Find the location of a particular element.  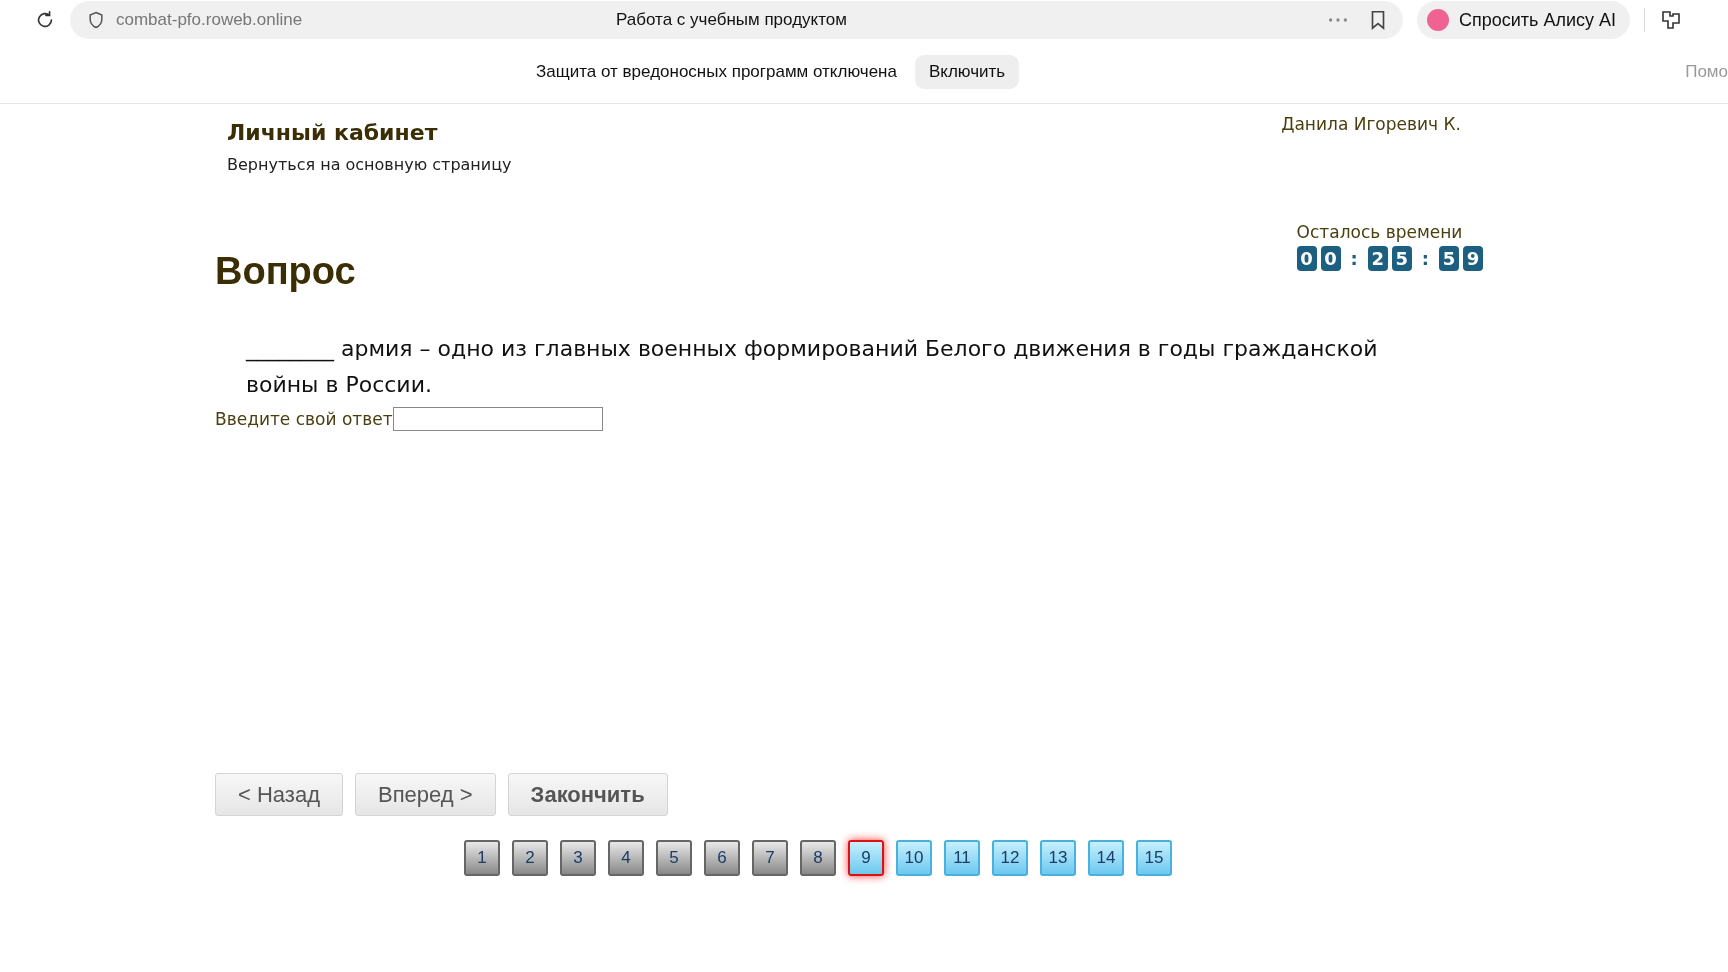

question-number-button: 15 is located at coordinates (1154, 858).